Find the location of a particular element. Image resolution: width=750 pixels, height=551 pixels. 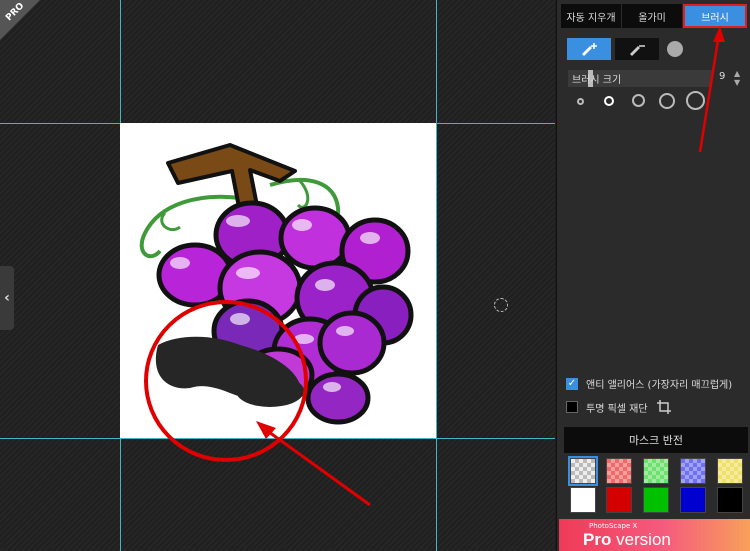

brush-shape-button is located at coordinates (675, 49).